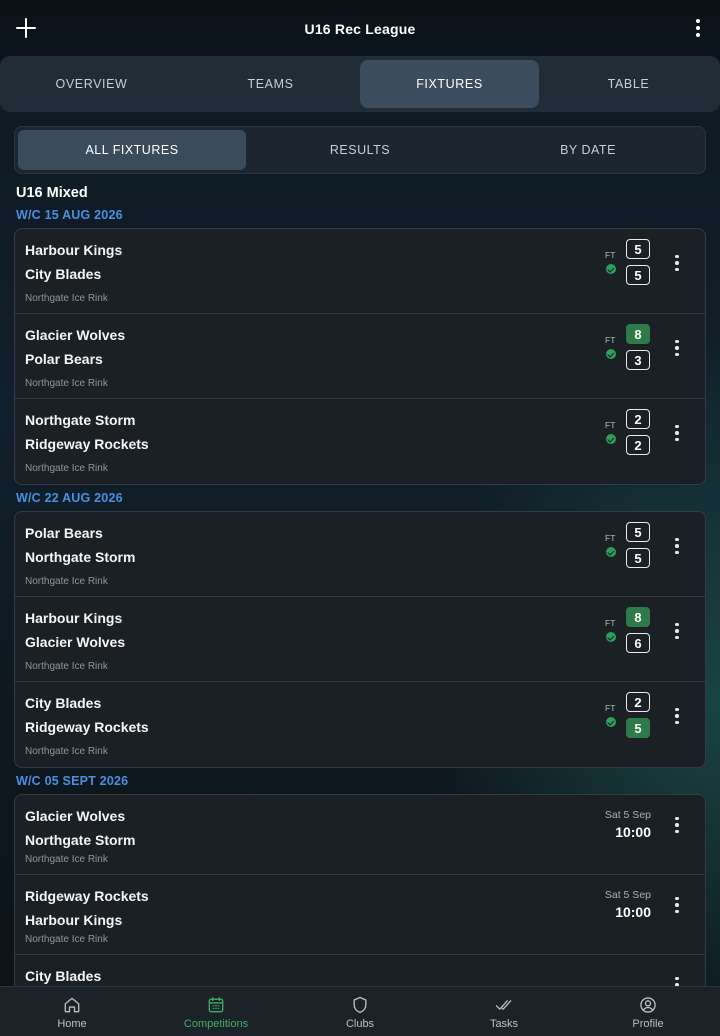  What do you see at coordinates (504, 1011) in the screenshot?
I see `nav-tasks: Tasks` at bounding box center [504, 1011].